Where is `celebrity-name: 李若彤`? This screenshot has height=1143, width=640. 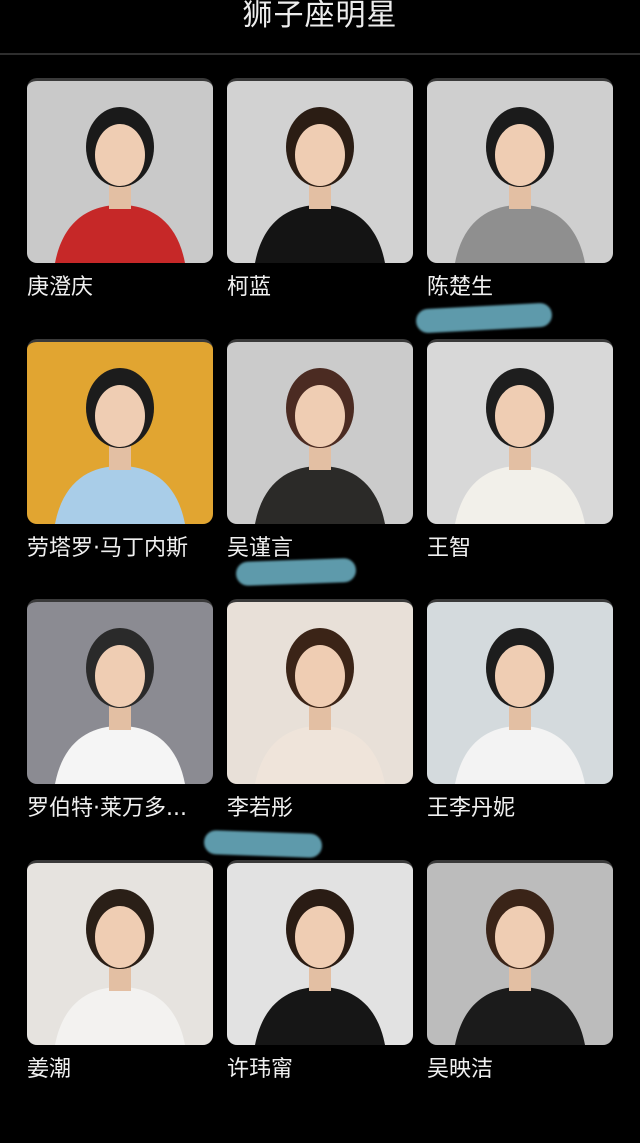 celebrity-name: 李若彤 is located at coordinates (322, 809).